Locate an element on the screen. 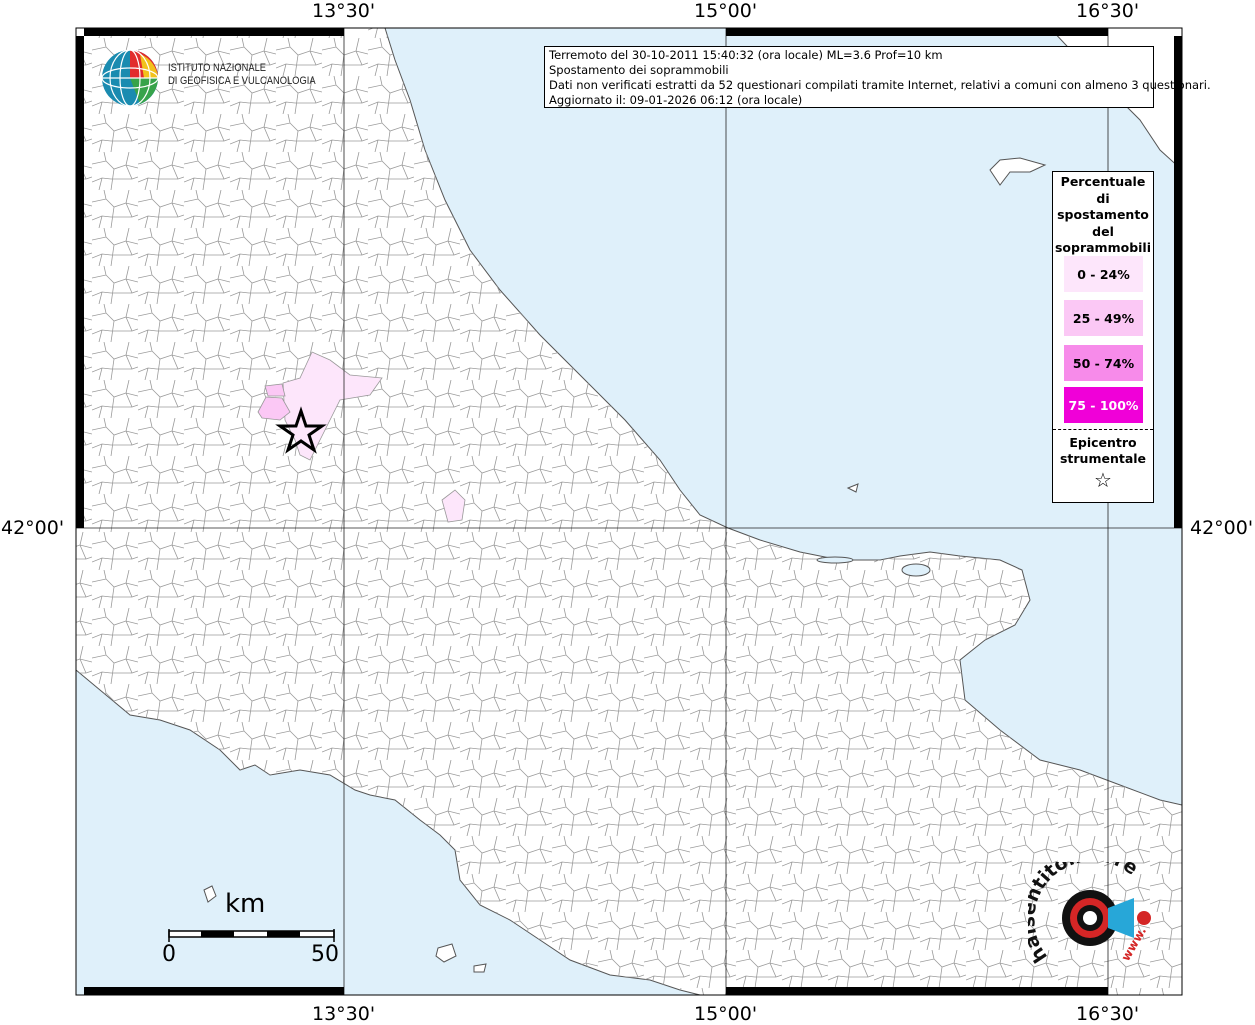 Image resolution: width=1255 pixels, height=1025 pixels. haisentito-logo: haisentitoilterremoto.it www. is located at coordinates (1089, 914).